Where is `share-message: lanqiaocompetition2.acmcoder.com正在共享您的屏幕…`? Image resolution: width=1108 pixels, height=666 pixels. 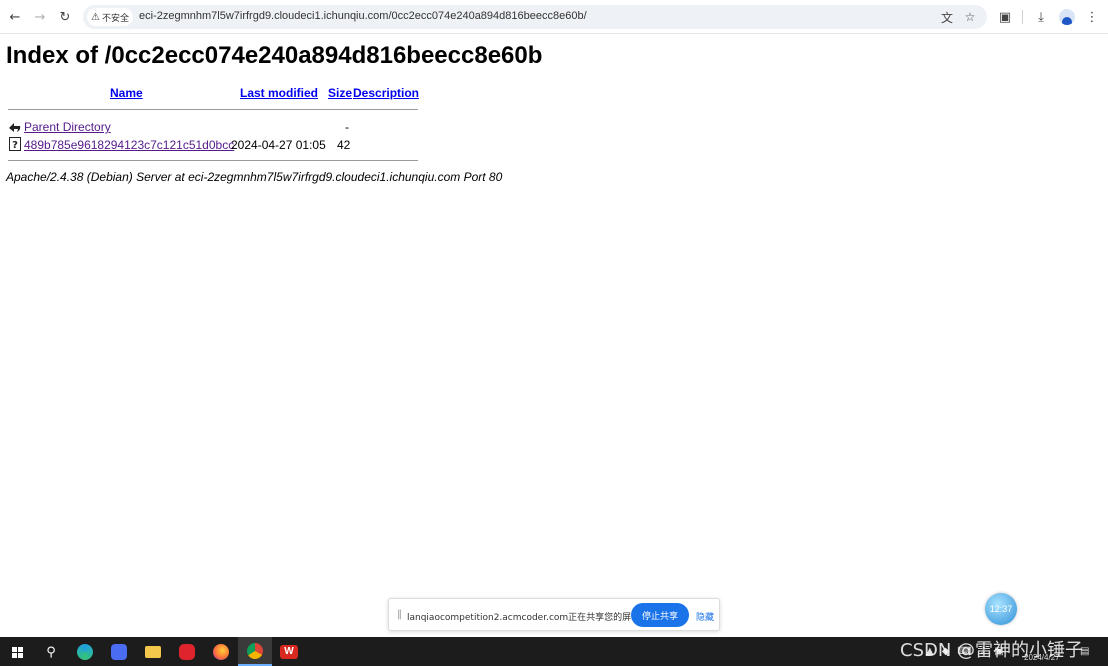
share-message: lanqiaocompetition2.acmcoder.com正在共享您的屏幕… is located at coordinates (528, 618).